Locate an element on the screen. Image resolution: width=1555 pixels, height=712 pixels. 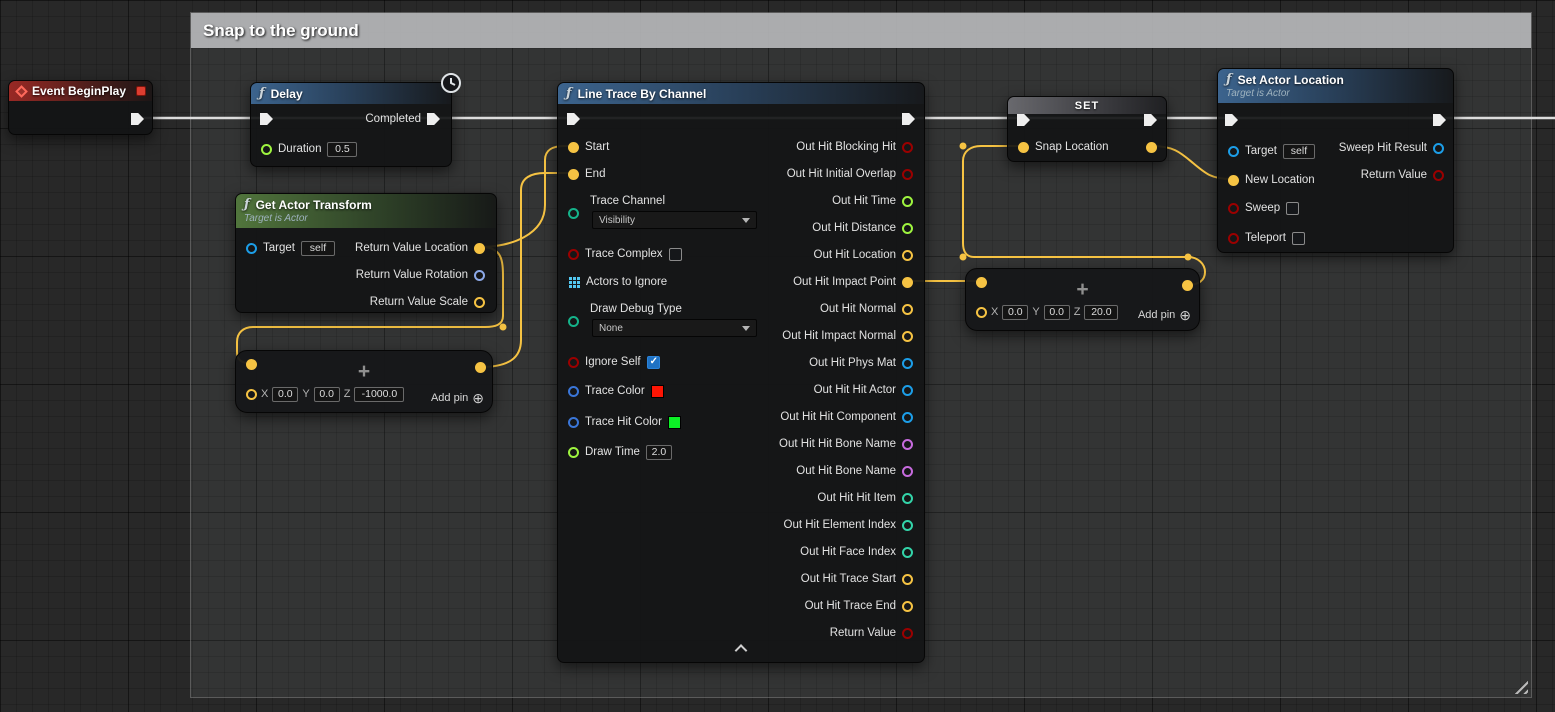
ignore-self-pin is located at coordinates (573, 362).